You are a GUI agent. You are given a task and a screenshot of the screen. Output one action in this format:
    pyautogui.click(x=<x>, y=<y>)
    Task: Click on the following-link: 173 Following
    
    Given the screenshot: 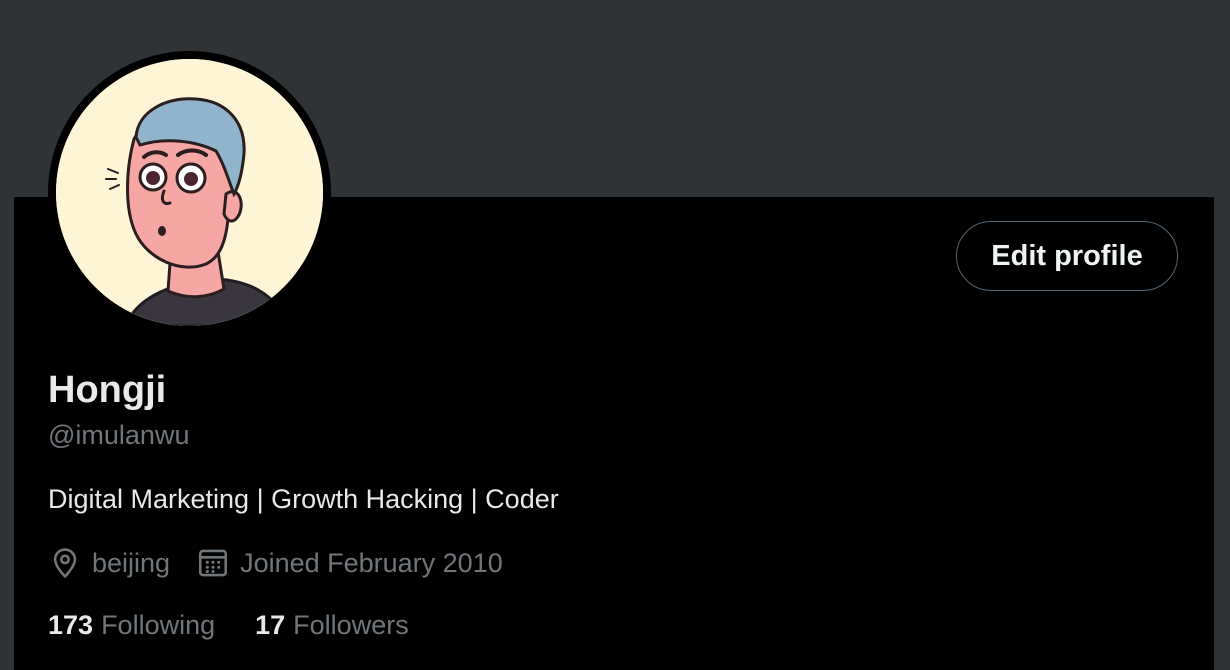 What is the action you would take?
    pyautogui.click(x=131, y=625)
    